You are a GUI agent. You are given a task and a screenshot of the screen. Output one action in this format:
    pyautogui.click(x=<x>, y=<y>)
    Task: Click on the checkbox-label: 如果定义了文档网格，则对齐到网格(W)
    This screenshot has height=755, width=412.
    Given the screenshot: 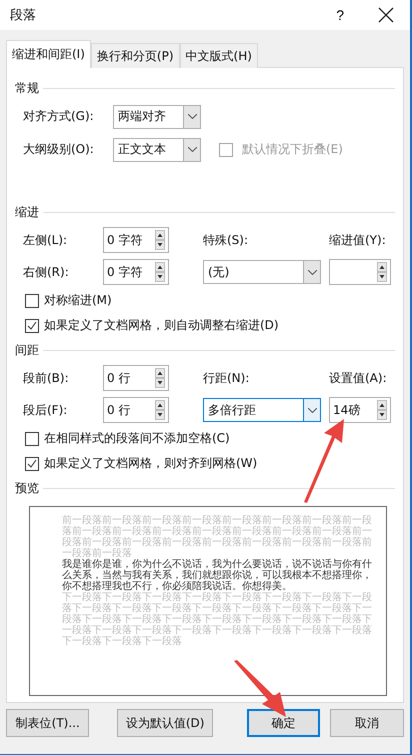 What is the action you would take?
    pyautogui.click(x=151, y=463)
    